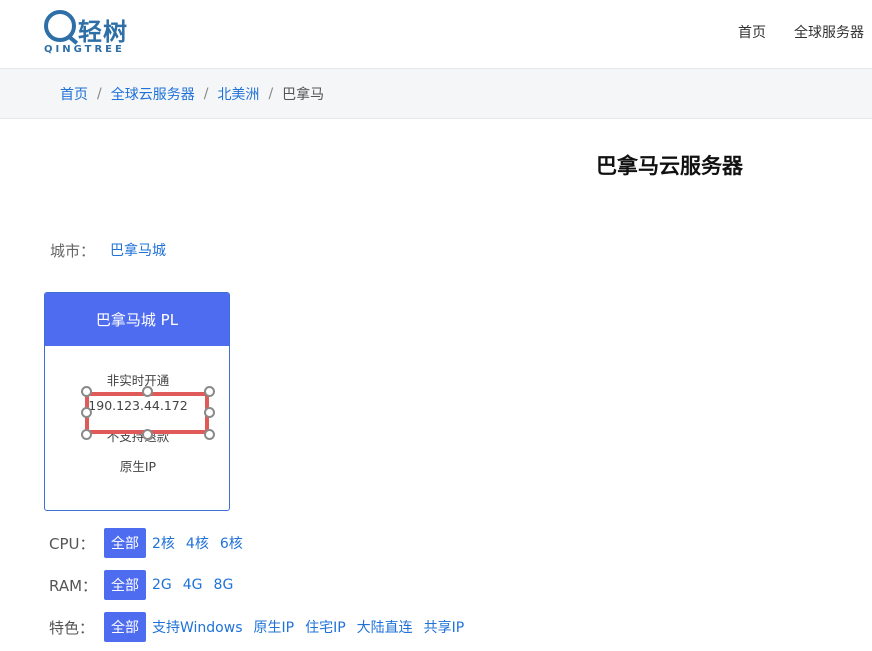  What do you see at coordinates (125, 543) in the screenshot?
I see `cpu-all-button: 全部` at bounding box center [125, 543].